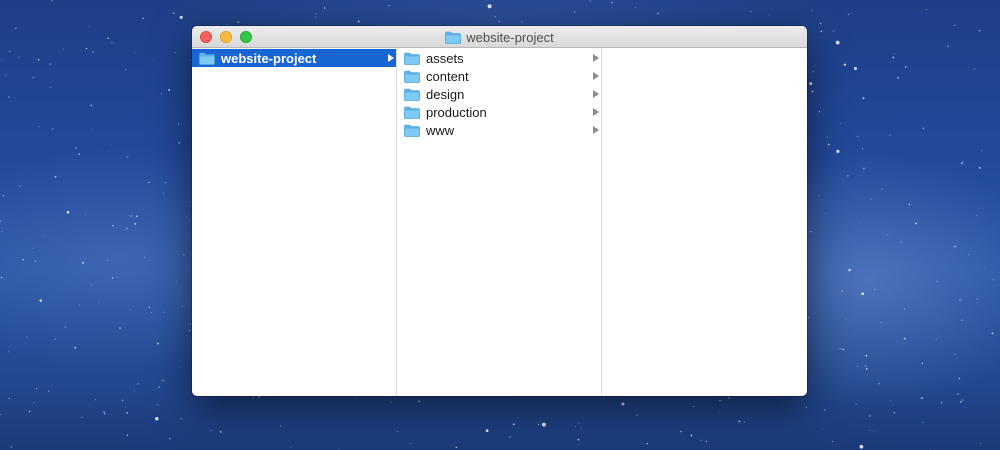 The width and height of the screenshot is (1000, 450). Describe the element at coordinates (499, 112) in the screenshot. I see `list-item-production: production` at that location.